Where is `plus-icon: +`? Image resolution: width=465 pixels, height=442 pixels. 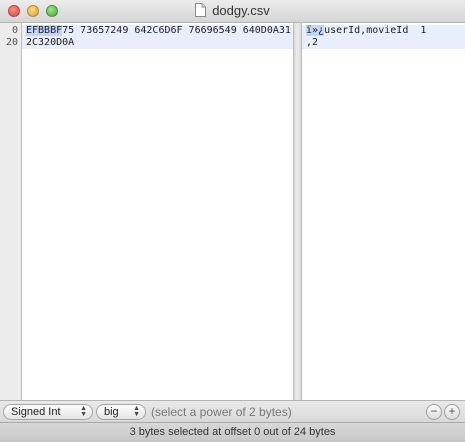
plus-icon: + is located at coordinates (452, 411).